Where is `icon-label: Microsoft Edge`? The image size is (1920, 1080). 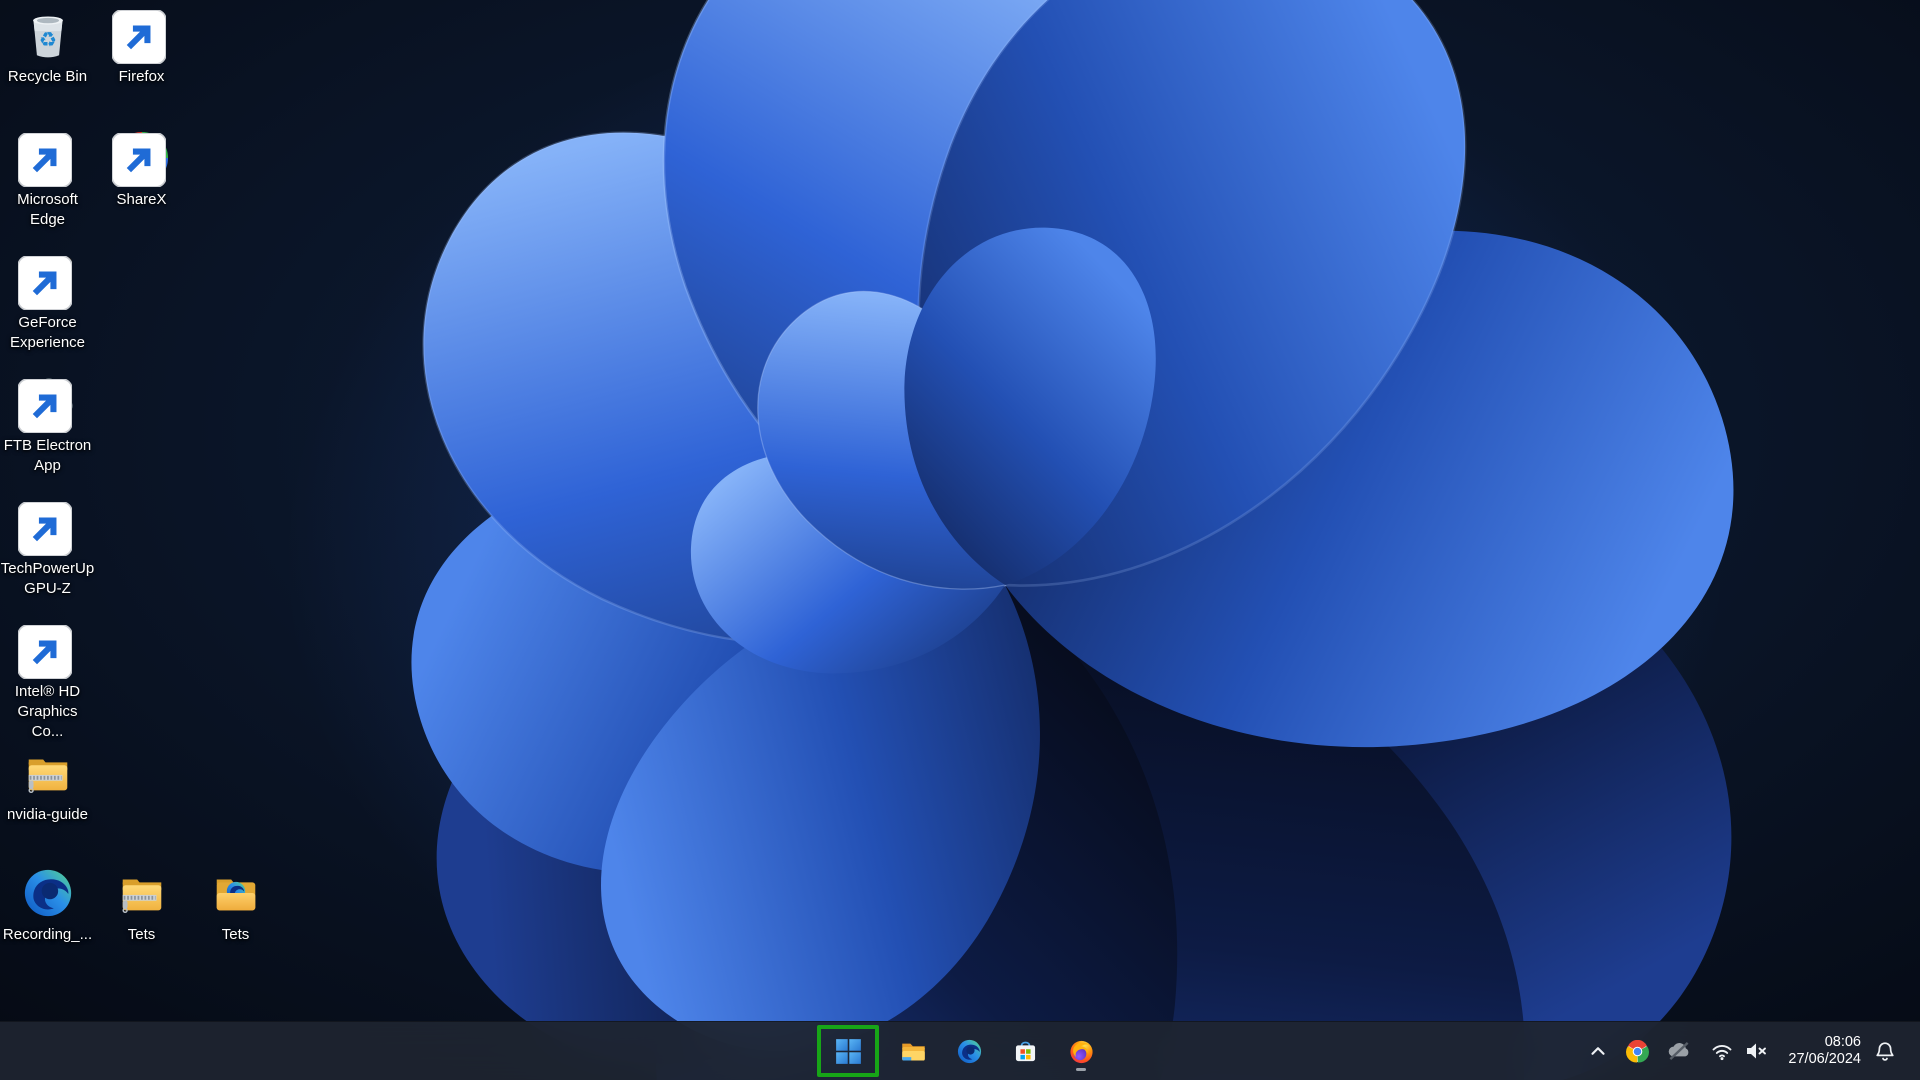 icon-label: Microsoft Edge is located at coordinates (47, 209).